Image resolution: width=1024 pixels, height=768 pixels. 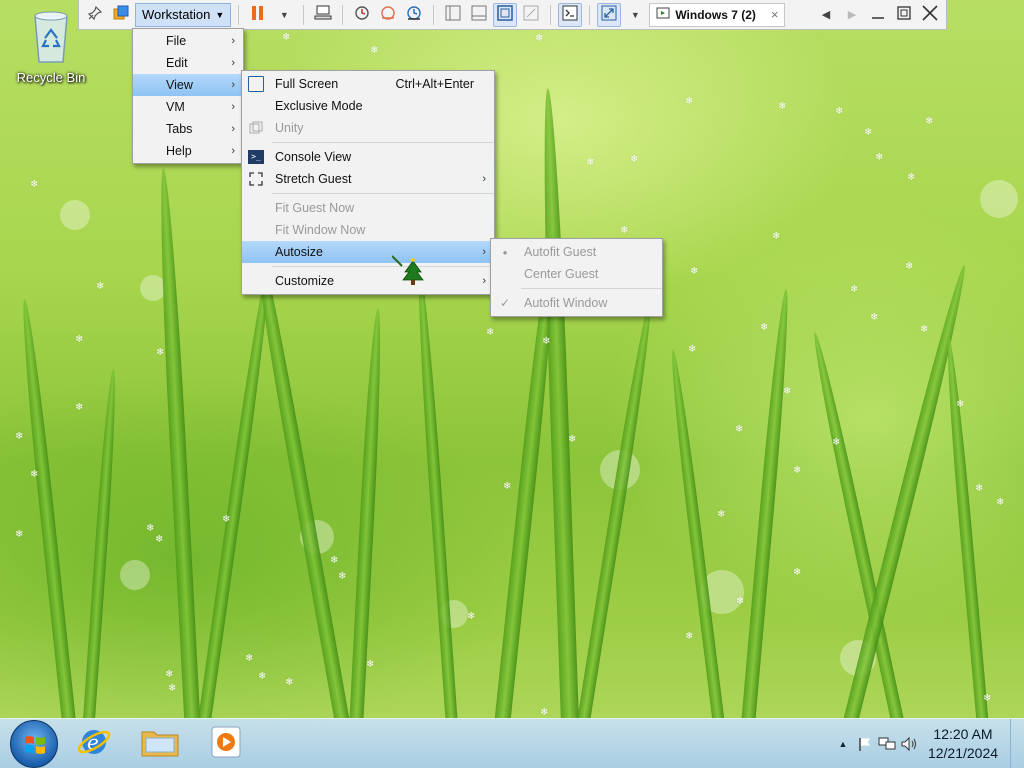 I want to click on sidebar-icon, so click(x=453, y=14).